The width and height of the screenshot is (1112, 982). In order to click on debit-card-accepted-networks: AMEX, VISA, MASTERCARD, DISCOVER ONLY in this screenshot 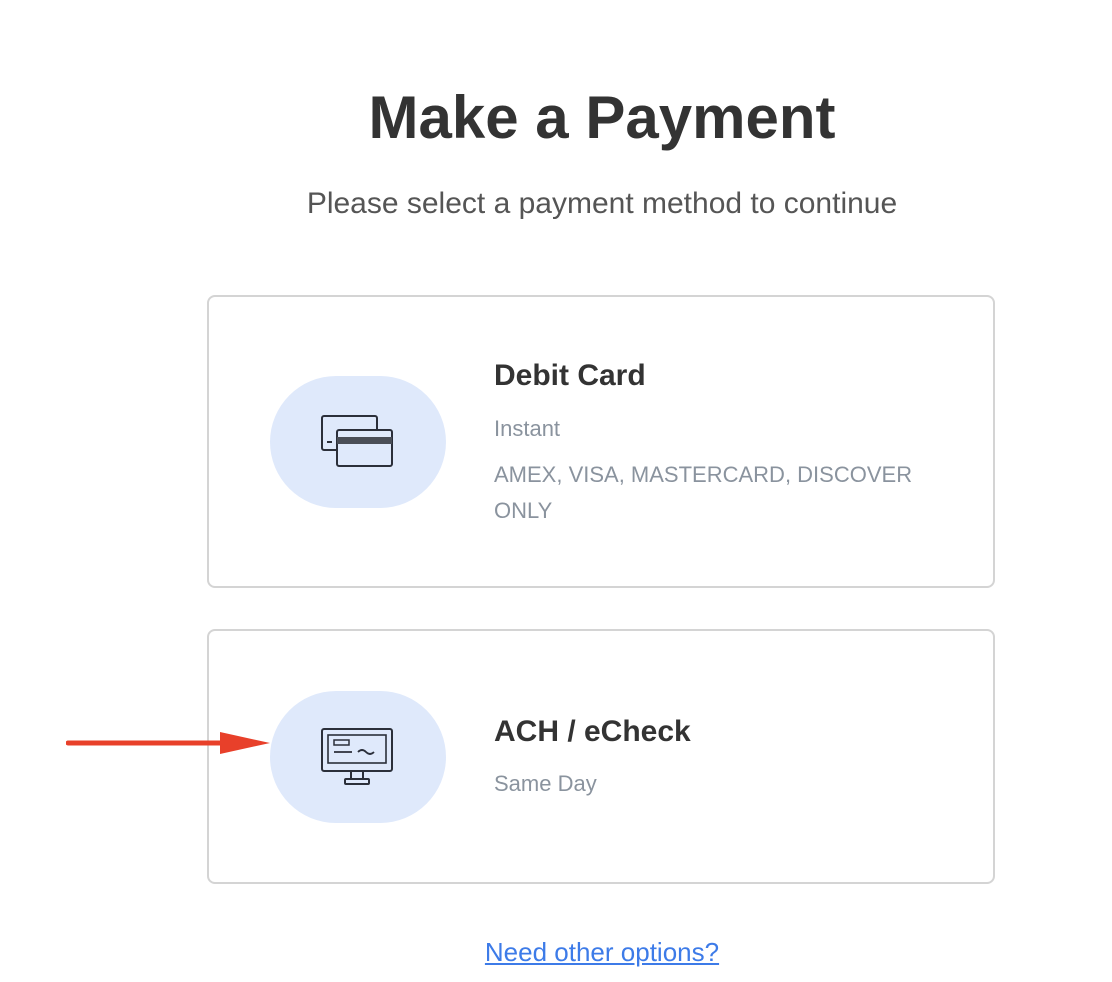, I will do `click(703, 492)`.